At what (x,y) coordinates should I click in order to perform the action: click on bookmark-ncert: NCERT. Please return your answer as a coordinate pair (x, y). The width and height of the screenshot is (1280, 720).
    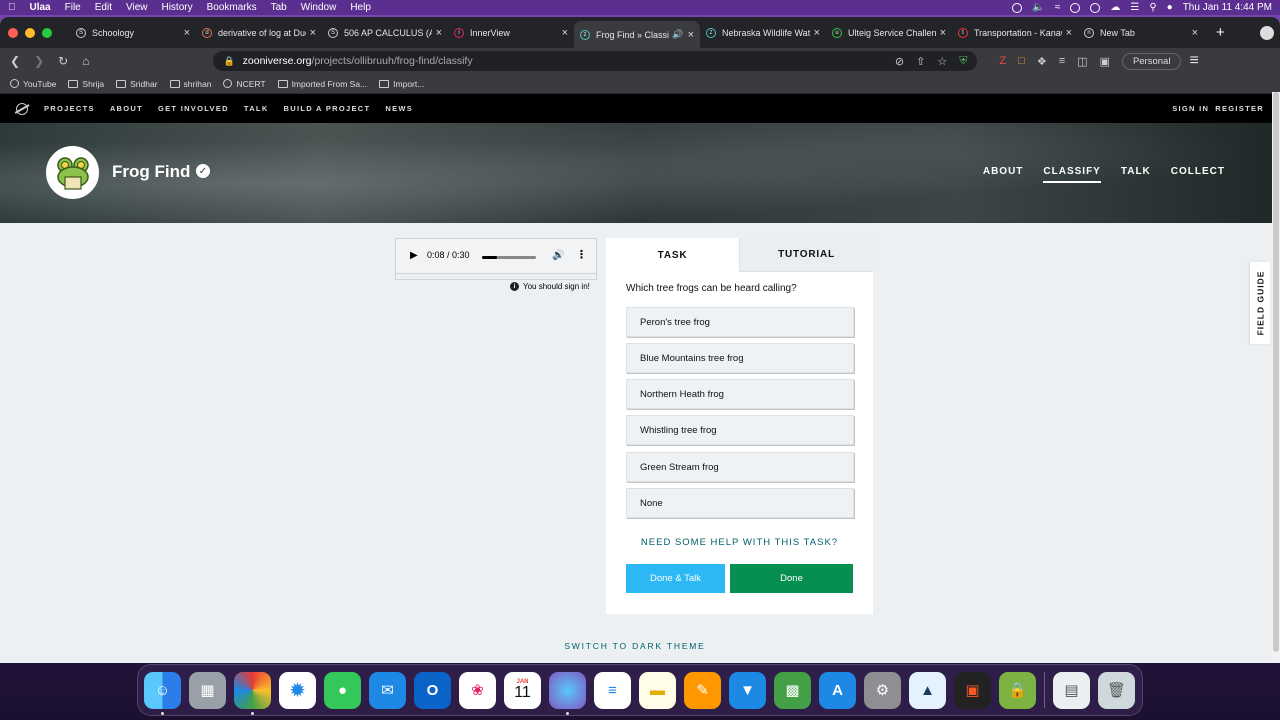
    Looking at the image, I should click on (244, 84).